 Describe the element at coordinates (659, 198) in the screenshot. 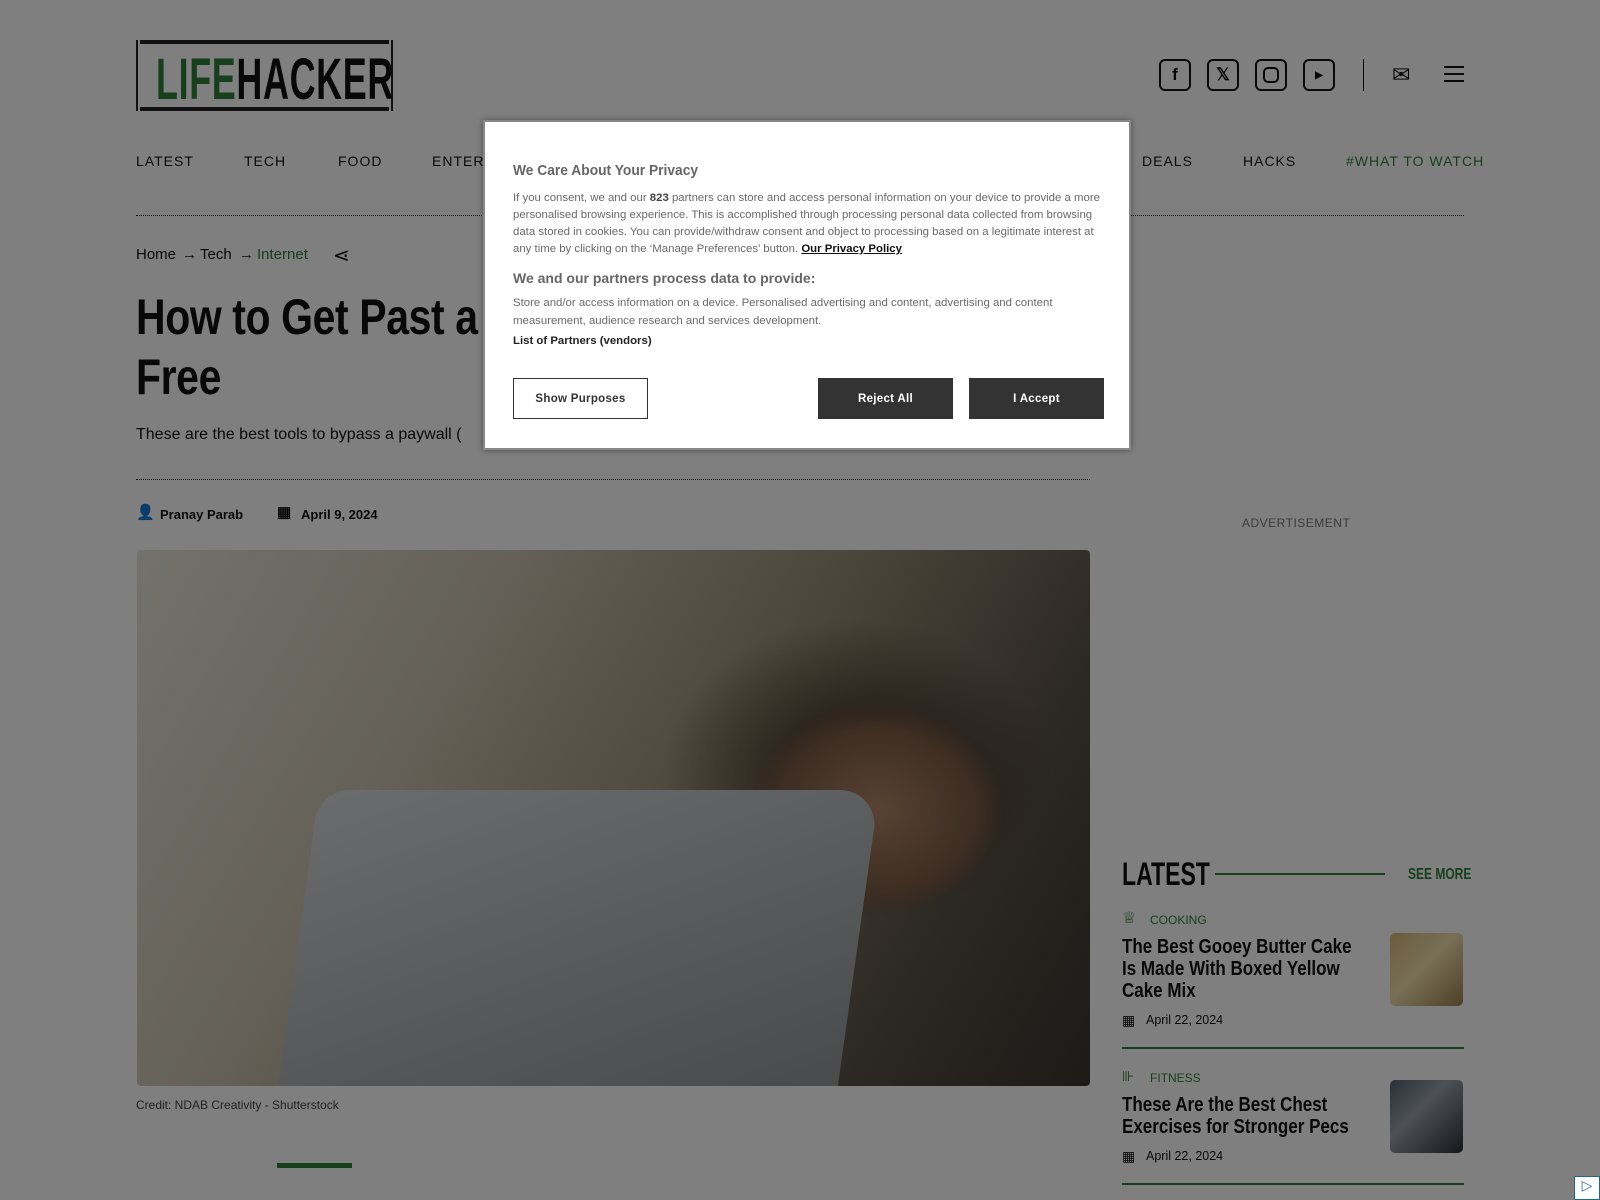

I see `partners-count: 823` at that location.